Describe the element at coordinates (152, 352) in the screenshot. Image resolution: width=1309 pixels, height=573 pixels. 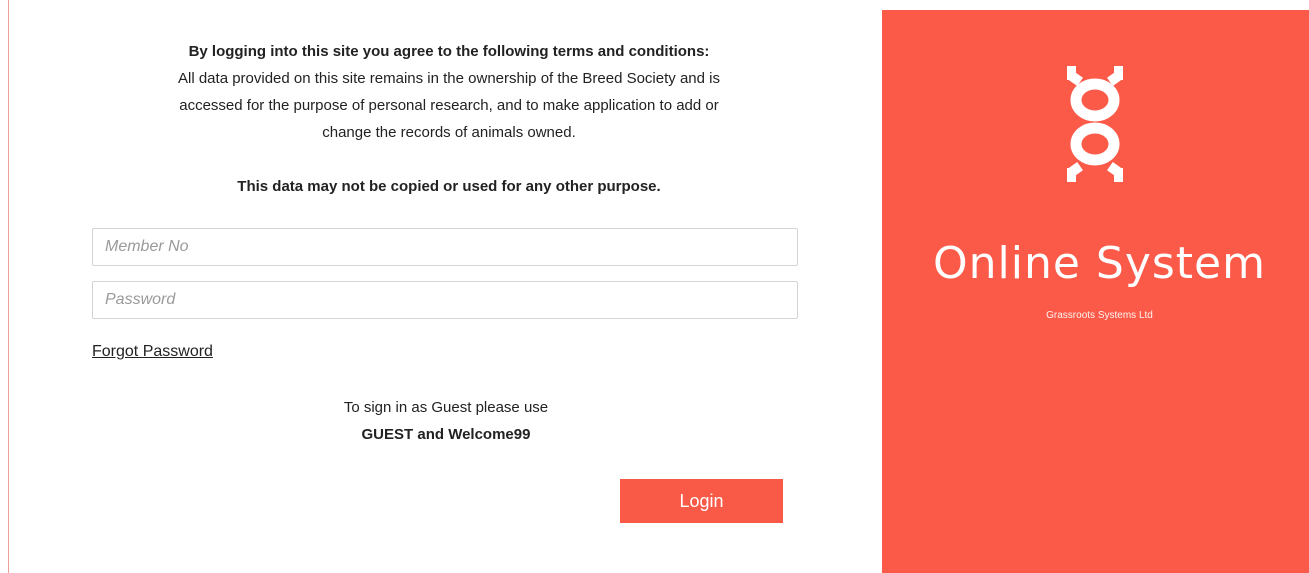
I see `forgot-password-link: Forgot Password` at that location.